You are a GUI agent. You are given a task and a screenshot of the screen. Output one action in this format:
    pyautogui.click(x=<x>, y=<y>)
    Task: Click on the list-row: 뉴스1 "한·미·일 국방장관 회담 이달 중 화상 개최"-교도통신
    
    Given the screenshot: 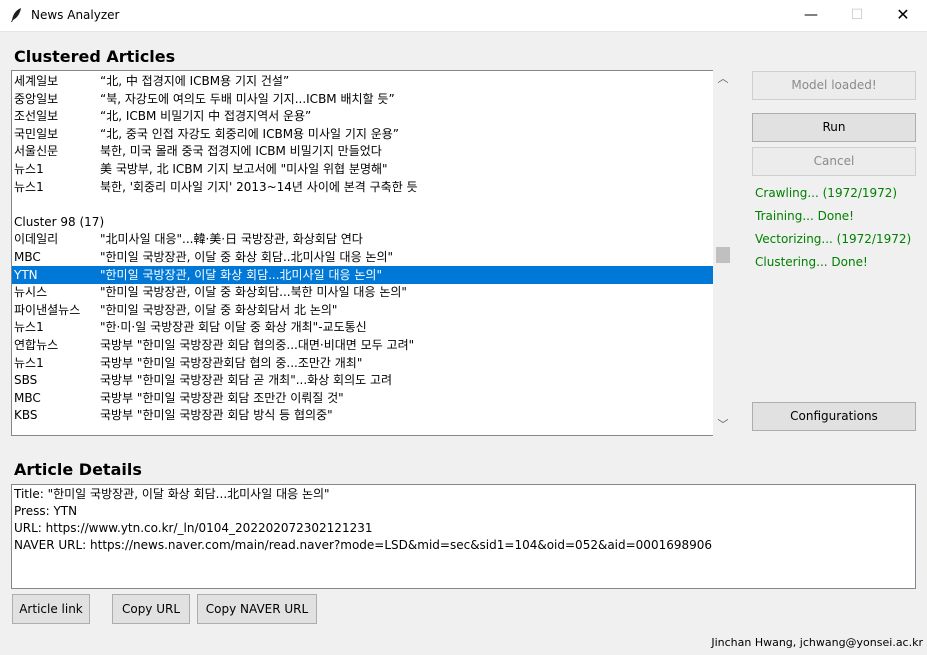 What is the action you would take?
    pyautogui.click(x=363, y=327)
    